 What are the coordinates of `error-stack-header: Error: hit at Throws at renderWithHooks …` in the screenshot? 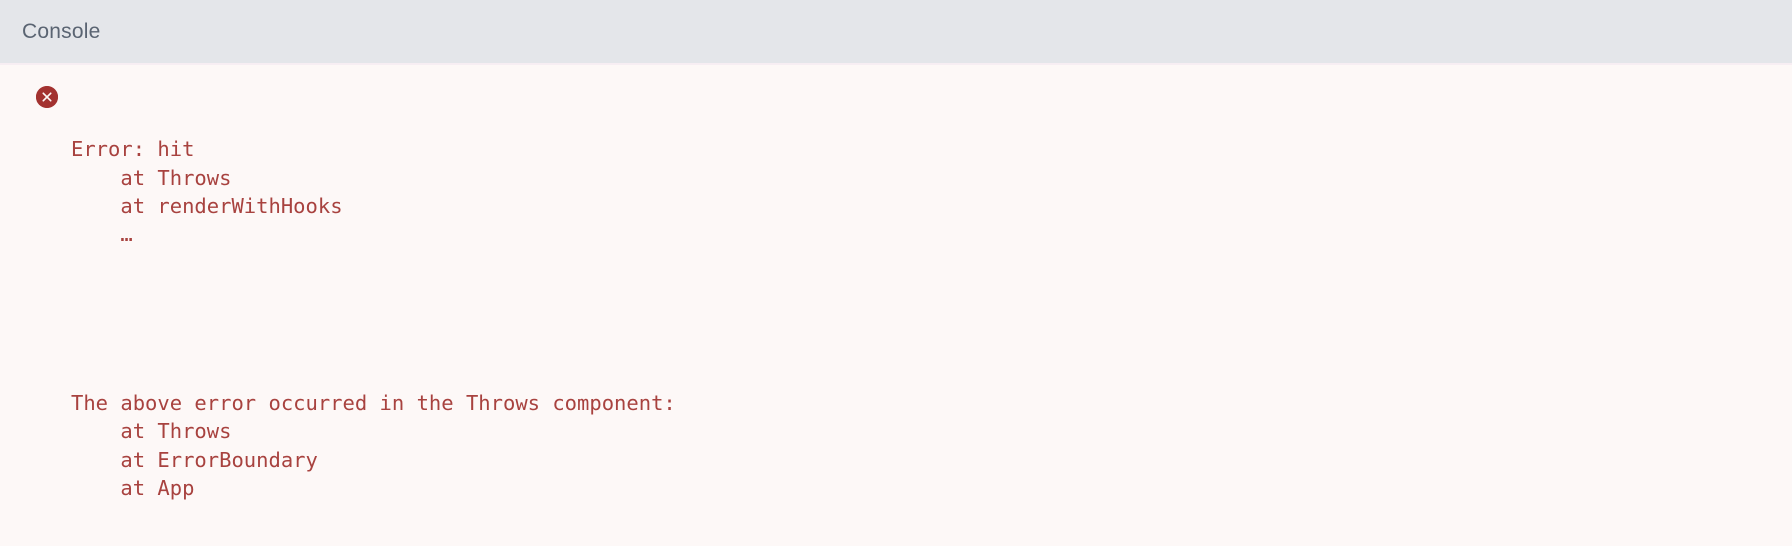 It's located at (207, 192).